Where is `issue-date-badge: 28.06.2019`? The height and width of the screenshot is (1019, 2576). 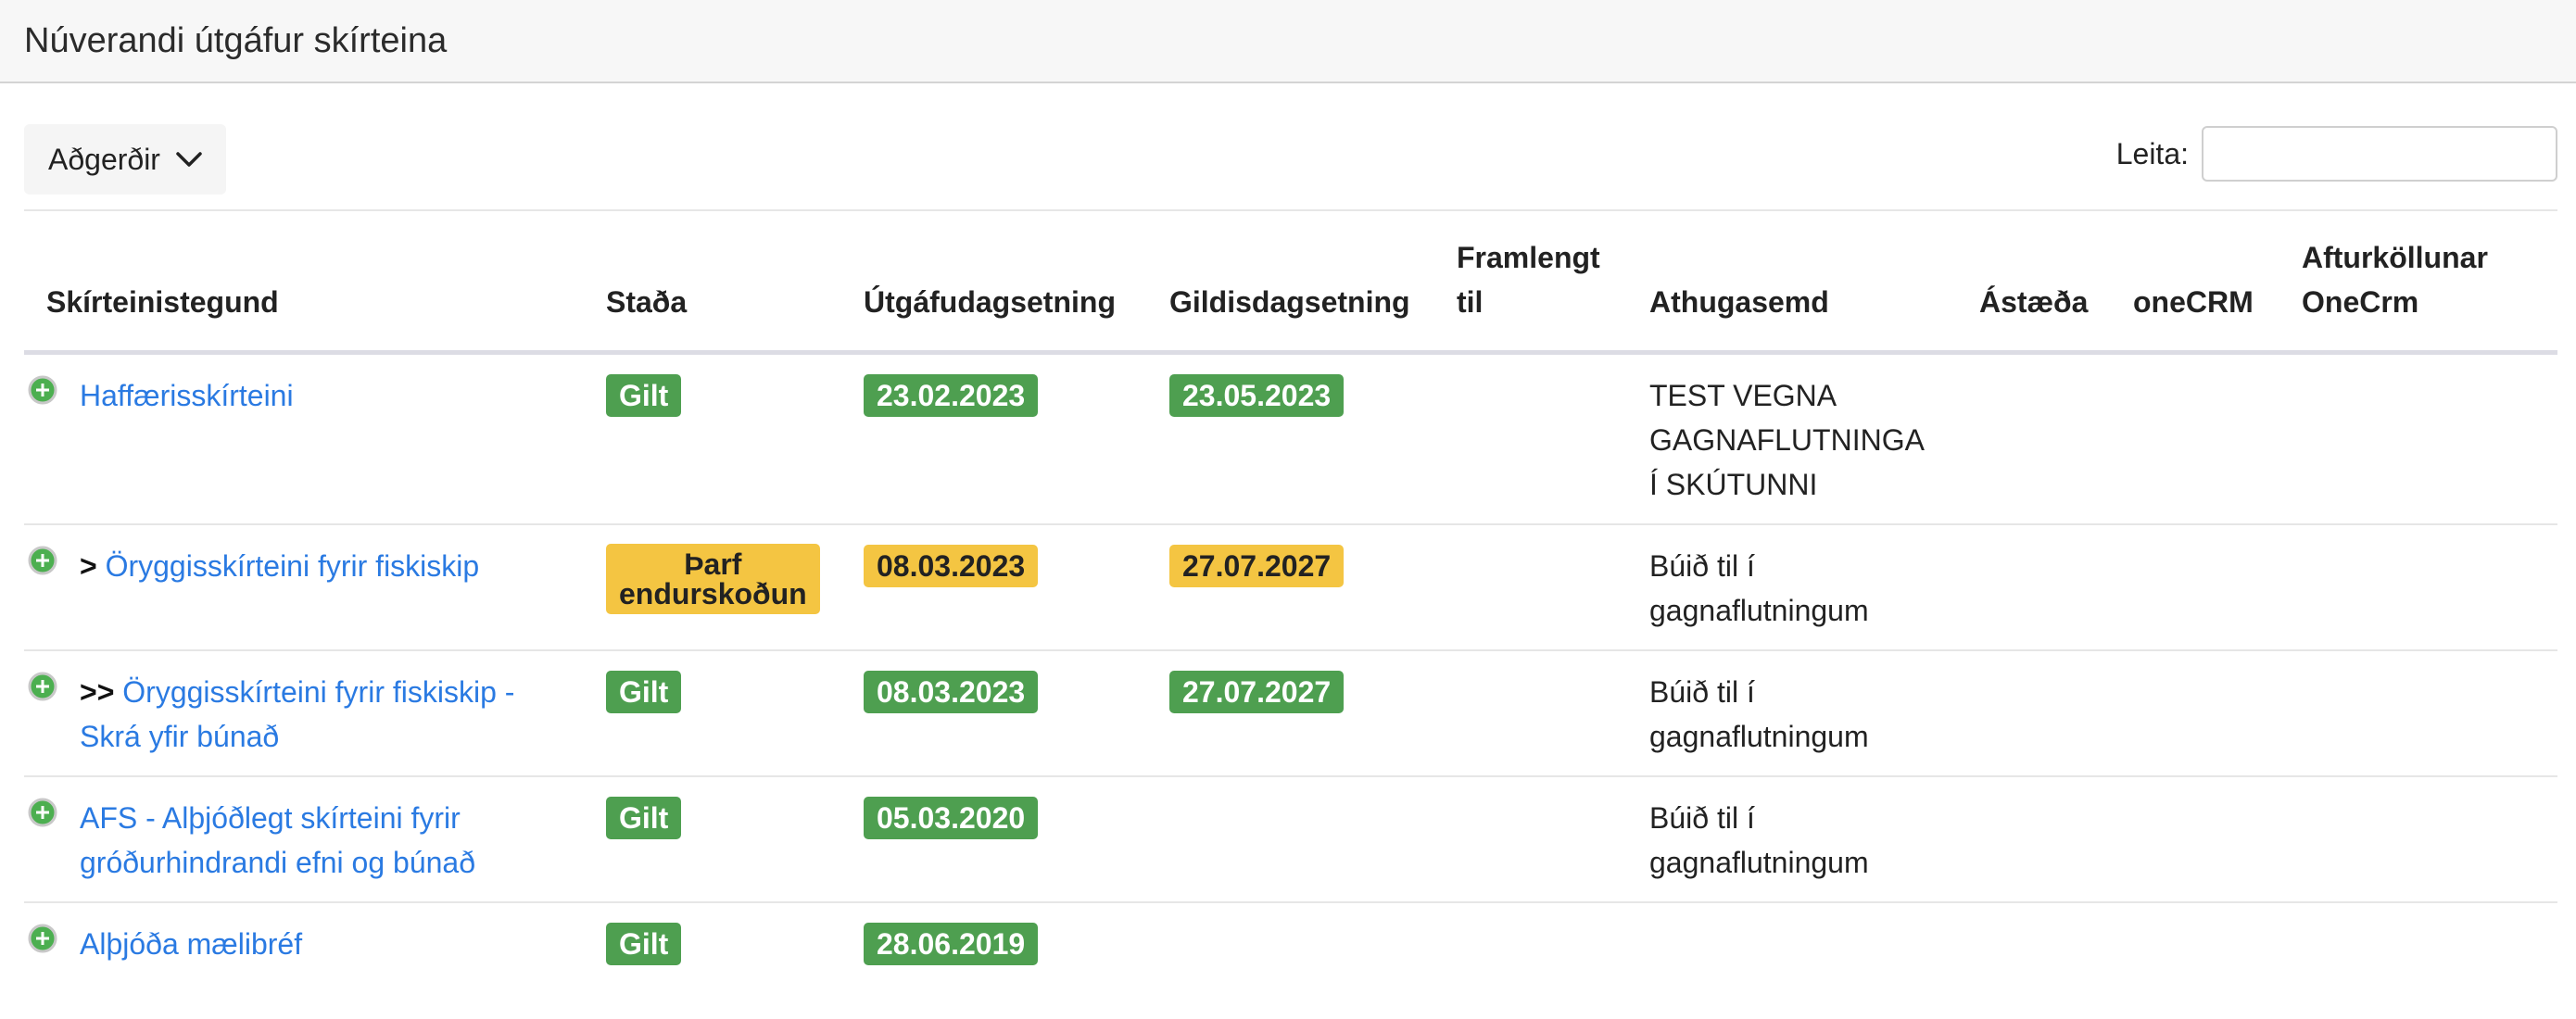 issue-date-badge: 28.06.2019 is located at coordinates (951, 944).